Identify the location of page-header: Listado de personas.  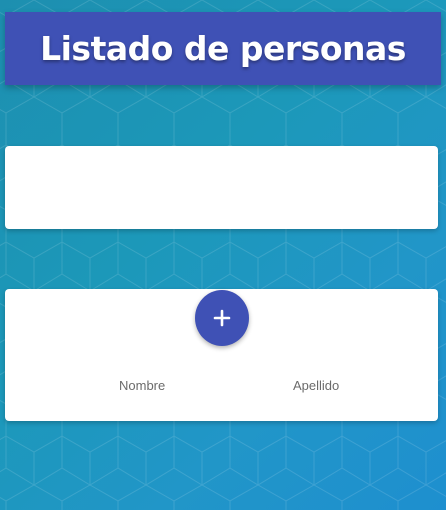
(223, 48).